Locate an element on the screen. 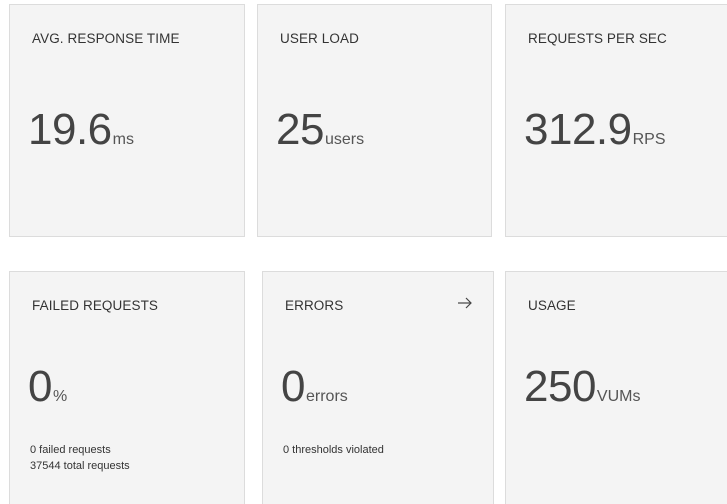  requests-per-sec-metric: 312.9RPS is located at coordinates (595, 130).